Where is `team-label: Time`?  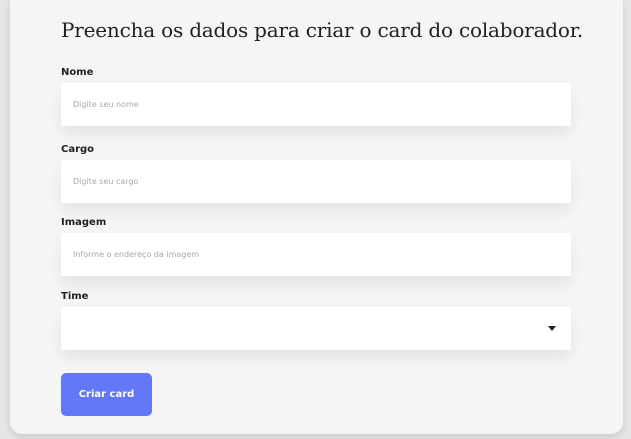 team-label: Time is located at coordinates (75, 296).